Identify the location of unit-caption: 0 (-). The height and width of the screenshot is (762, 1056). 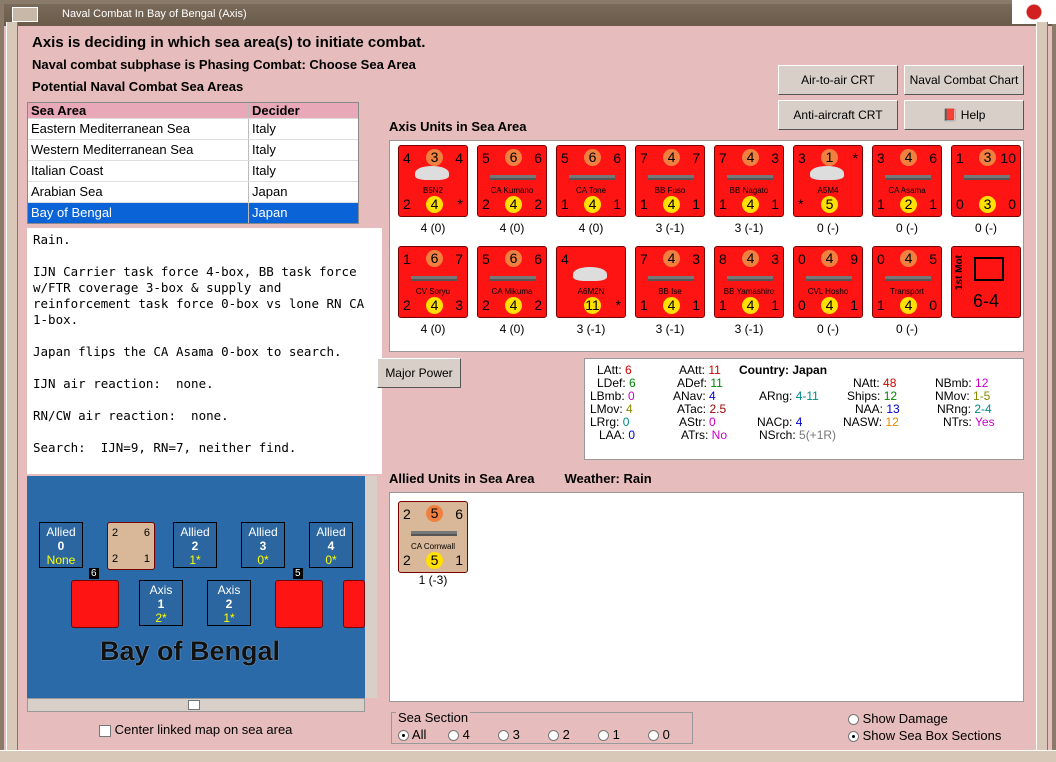
(907, 329).